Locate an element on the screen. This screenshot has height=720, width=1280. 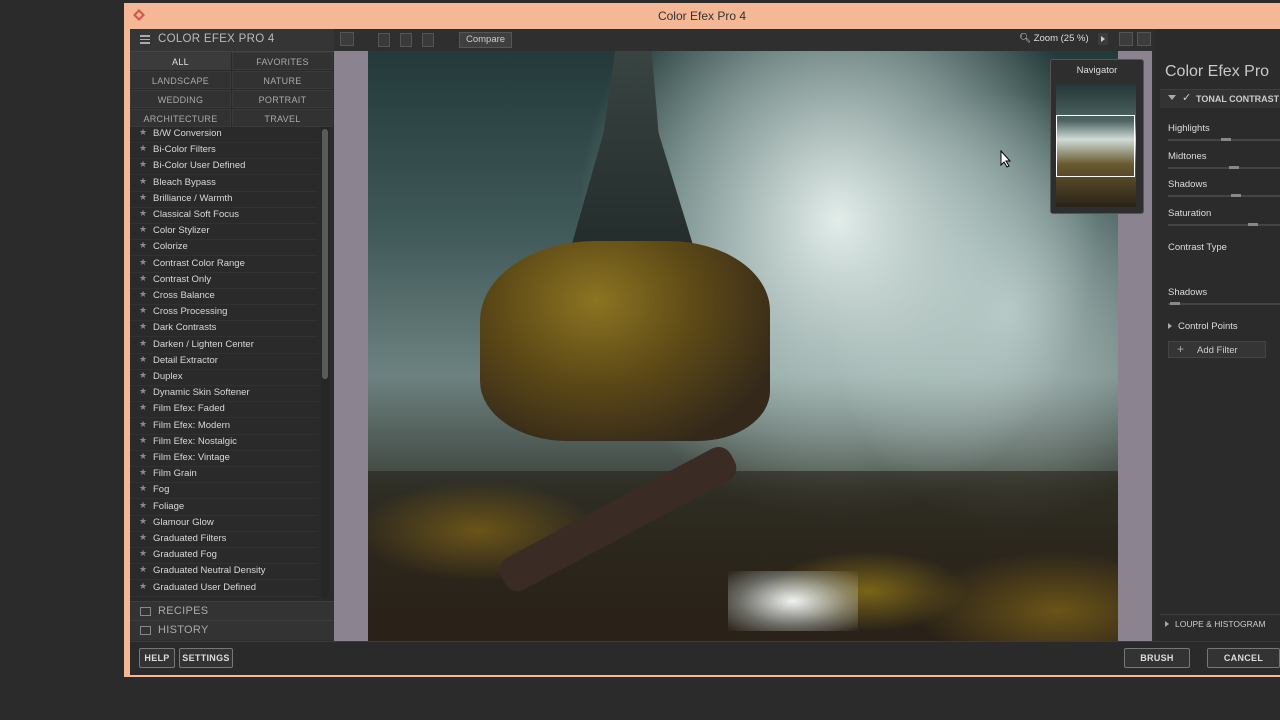
filter-list-item: ★ Detail Extractor is located at coordinates (224, 361).